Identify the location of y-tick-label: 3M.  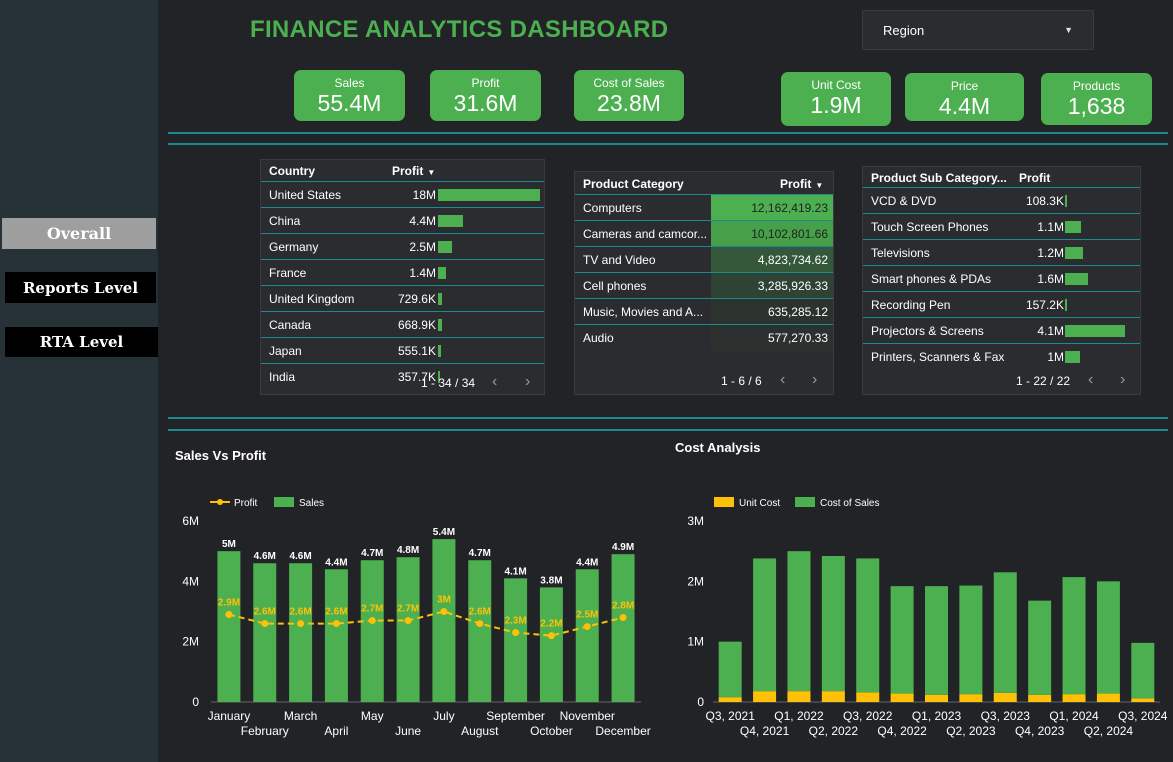
(695, 521).